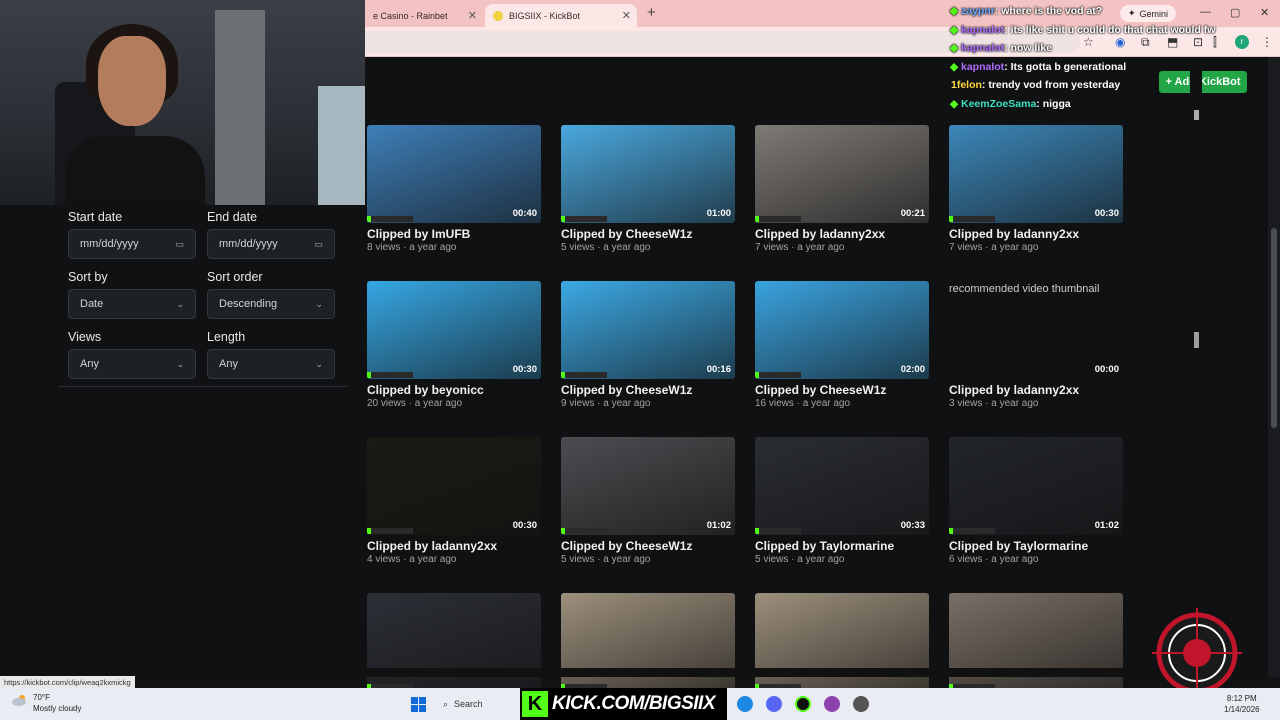 The height and width of the screenshot is (720, 1280). What do you see at coordinates (424, 15) in the screenshot?
I see `tab-rainbet: e Casino - Rainbet ✕` at bounding box center [424, 15].